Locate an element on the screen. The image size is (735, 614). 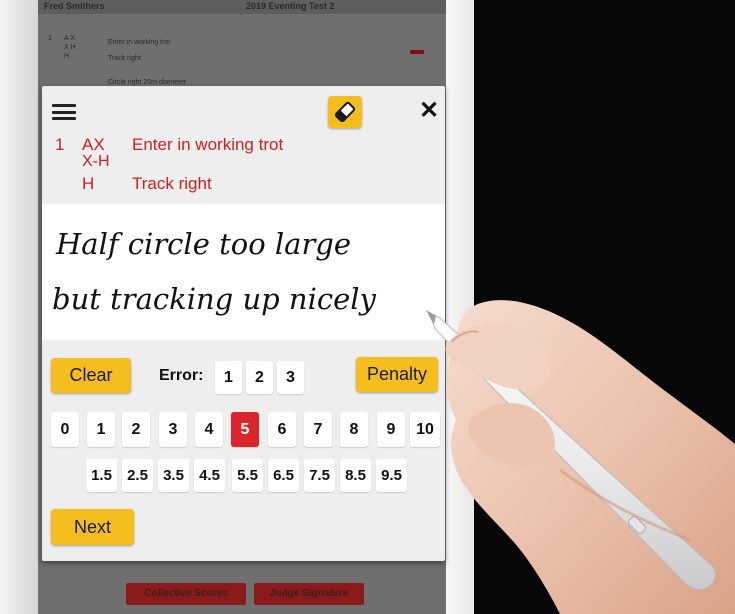
penalty-button: Penalty is located at coordinates (397, 374).